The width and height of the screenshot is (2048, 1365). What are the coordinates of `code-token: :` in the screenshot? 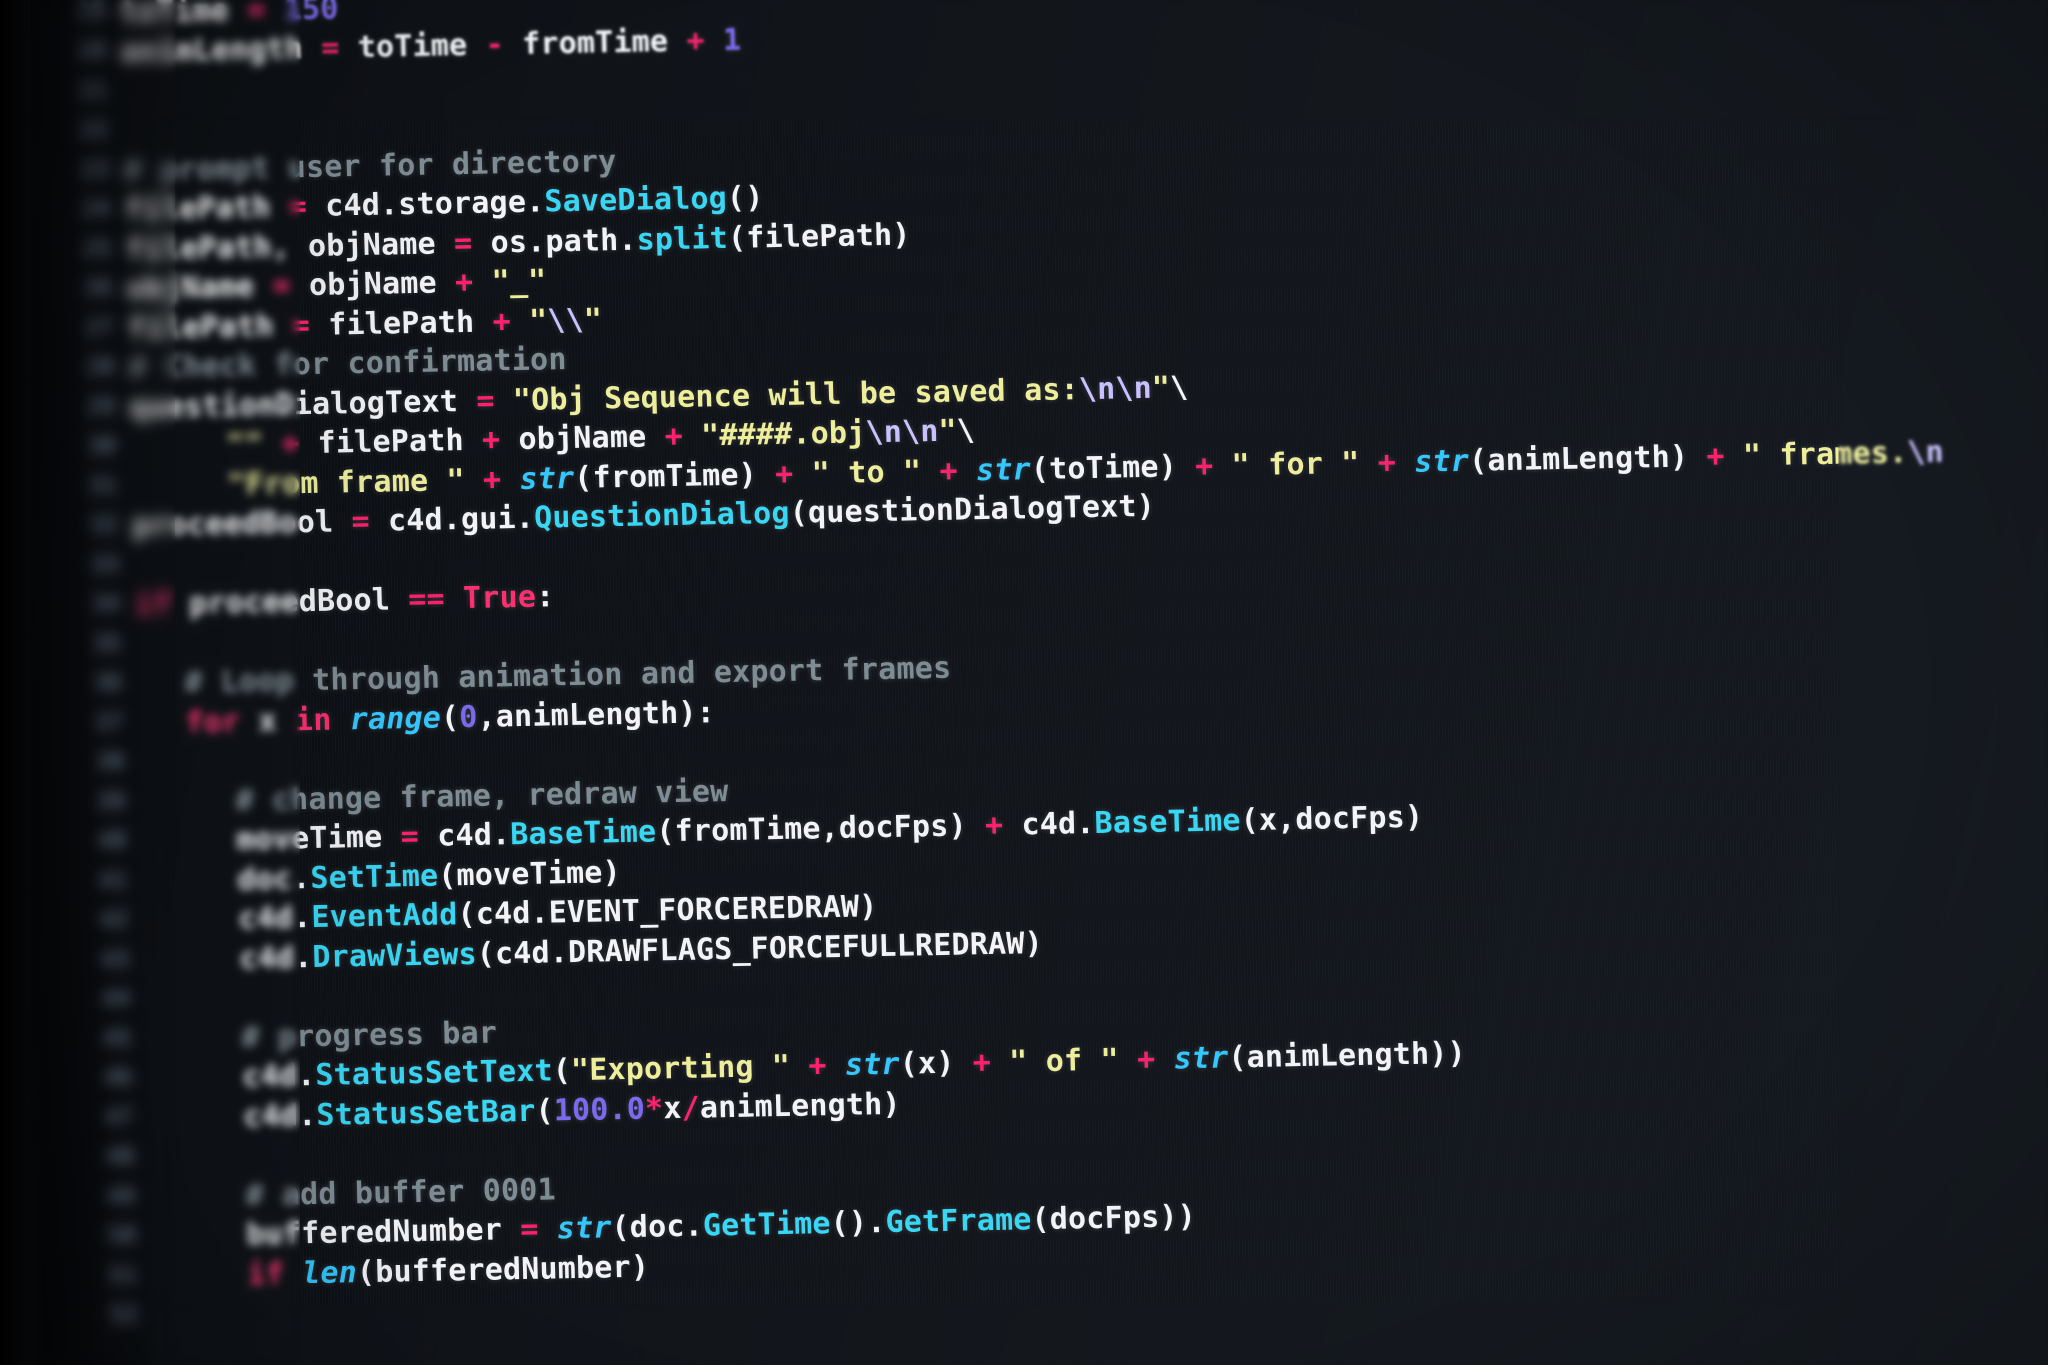 It's located at (545, 597).